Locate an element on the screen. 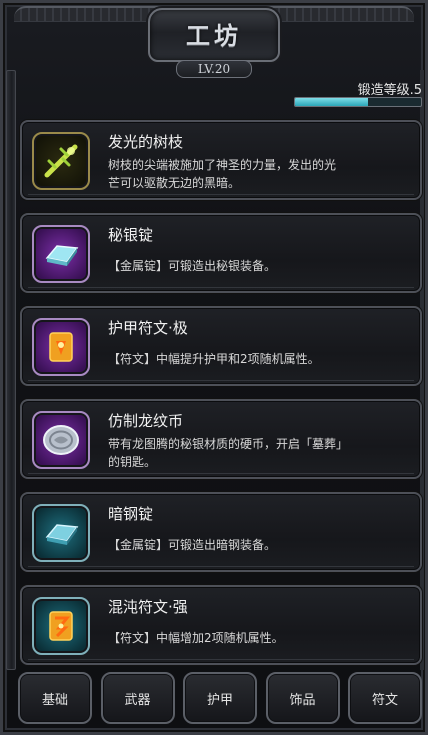 The image size is (428, 735). tab-armor: 护甲 is located at coordinates (220, 698).